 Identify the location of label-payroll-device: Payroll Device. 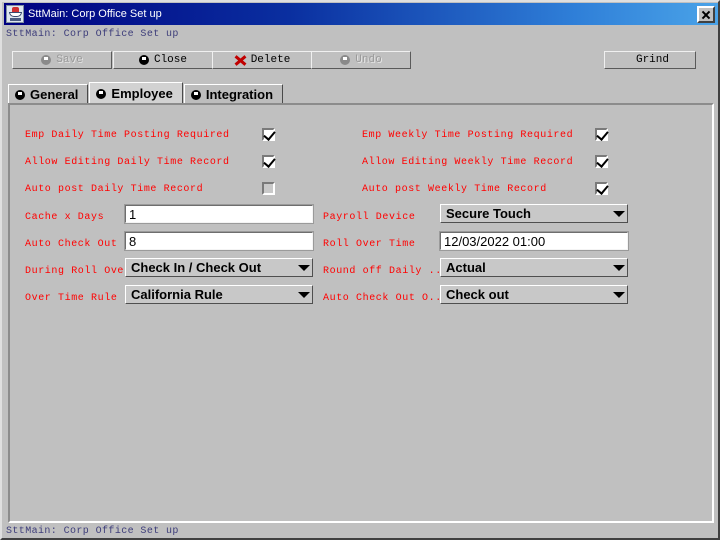
(369, 217).